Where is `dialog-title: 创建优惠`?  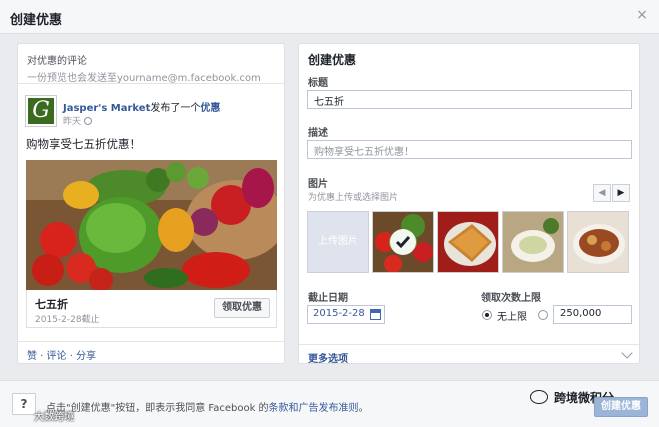 dialog-title: 创建优惠 is located at coordinates (36, 20).